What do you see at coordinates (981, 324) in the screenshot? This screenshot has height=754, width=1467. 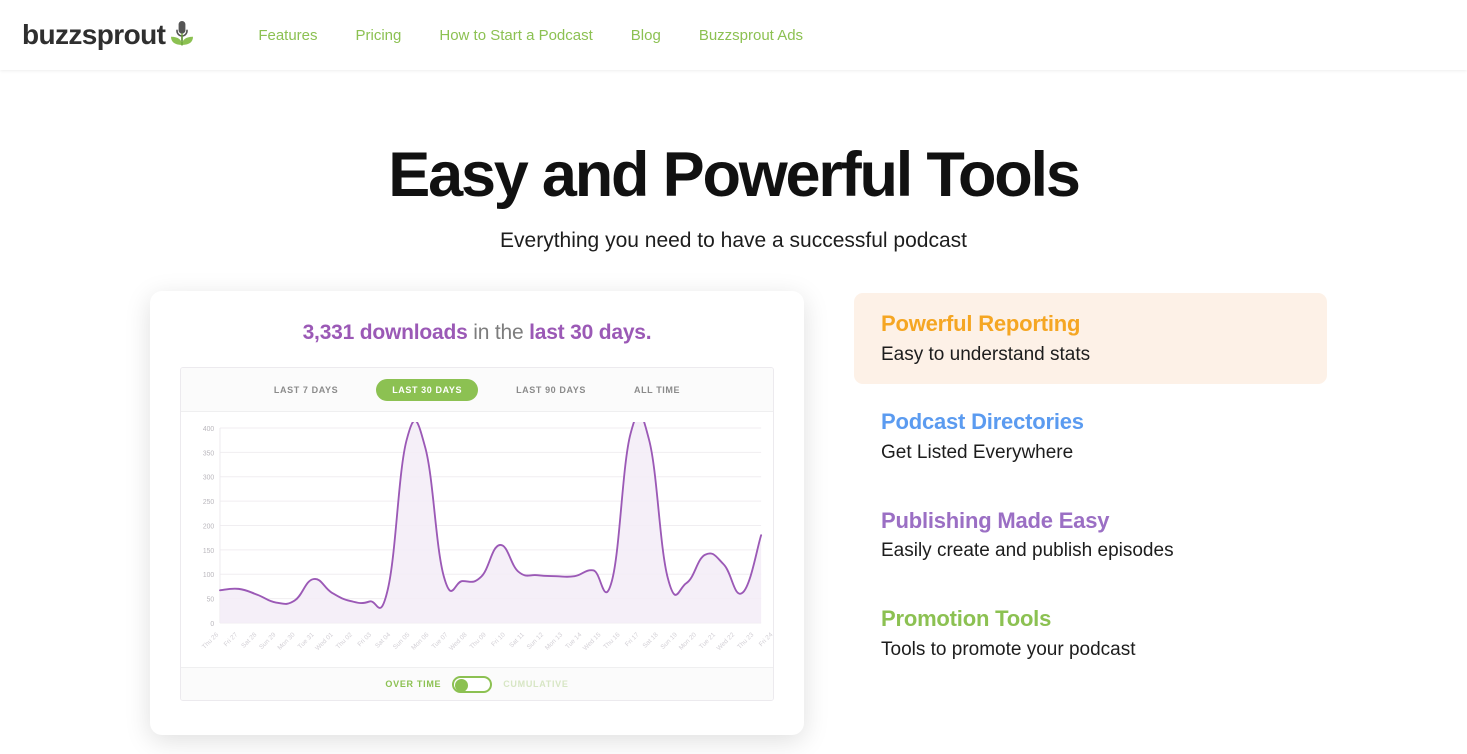 I see `feature-title: Powerful Reporting` at bounding box center [981, 324].